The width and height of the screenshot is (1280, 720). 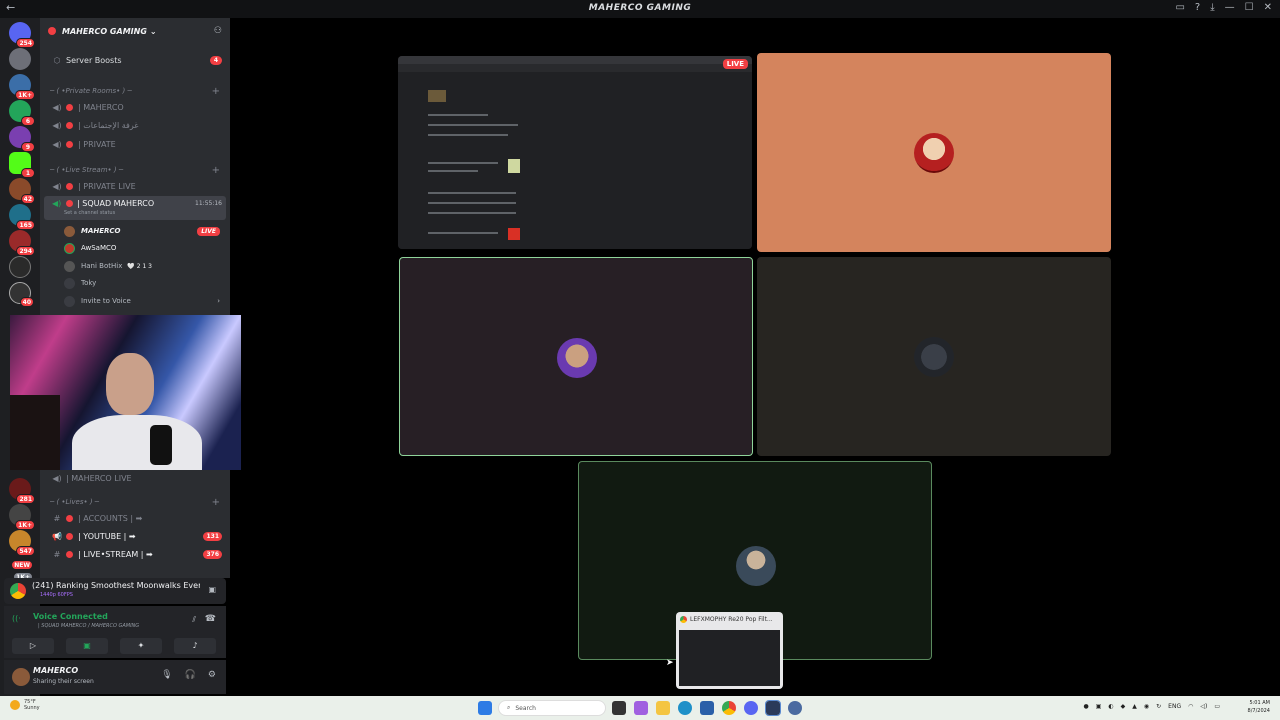 What do you see at coordinates (1268, 7) in the screenshot?
I see `close-button: ✕` at bounding box center [1268, 7].